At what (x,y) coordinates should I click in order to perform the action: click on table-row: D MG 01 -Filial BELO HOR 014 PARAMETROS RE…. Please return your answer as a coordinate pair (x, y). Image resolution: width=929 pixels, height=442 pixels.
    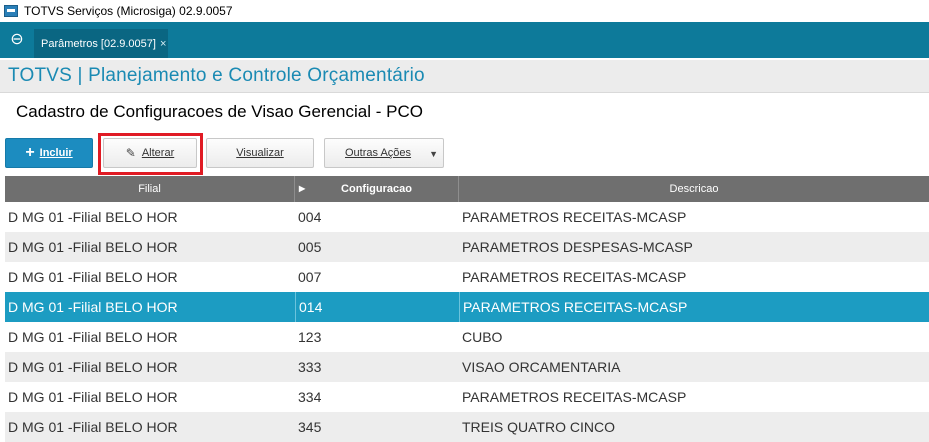
    Looking at the image, I should click on (467, 307).